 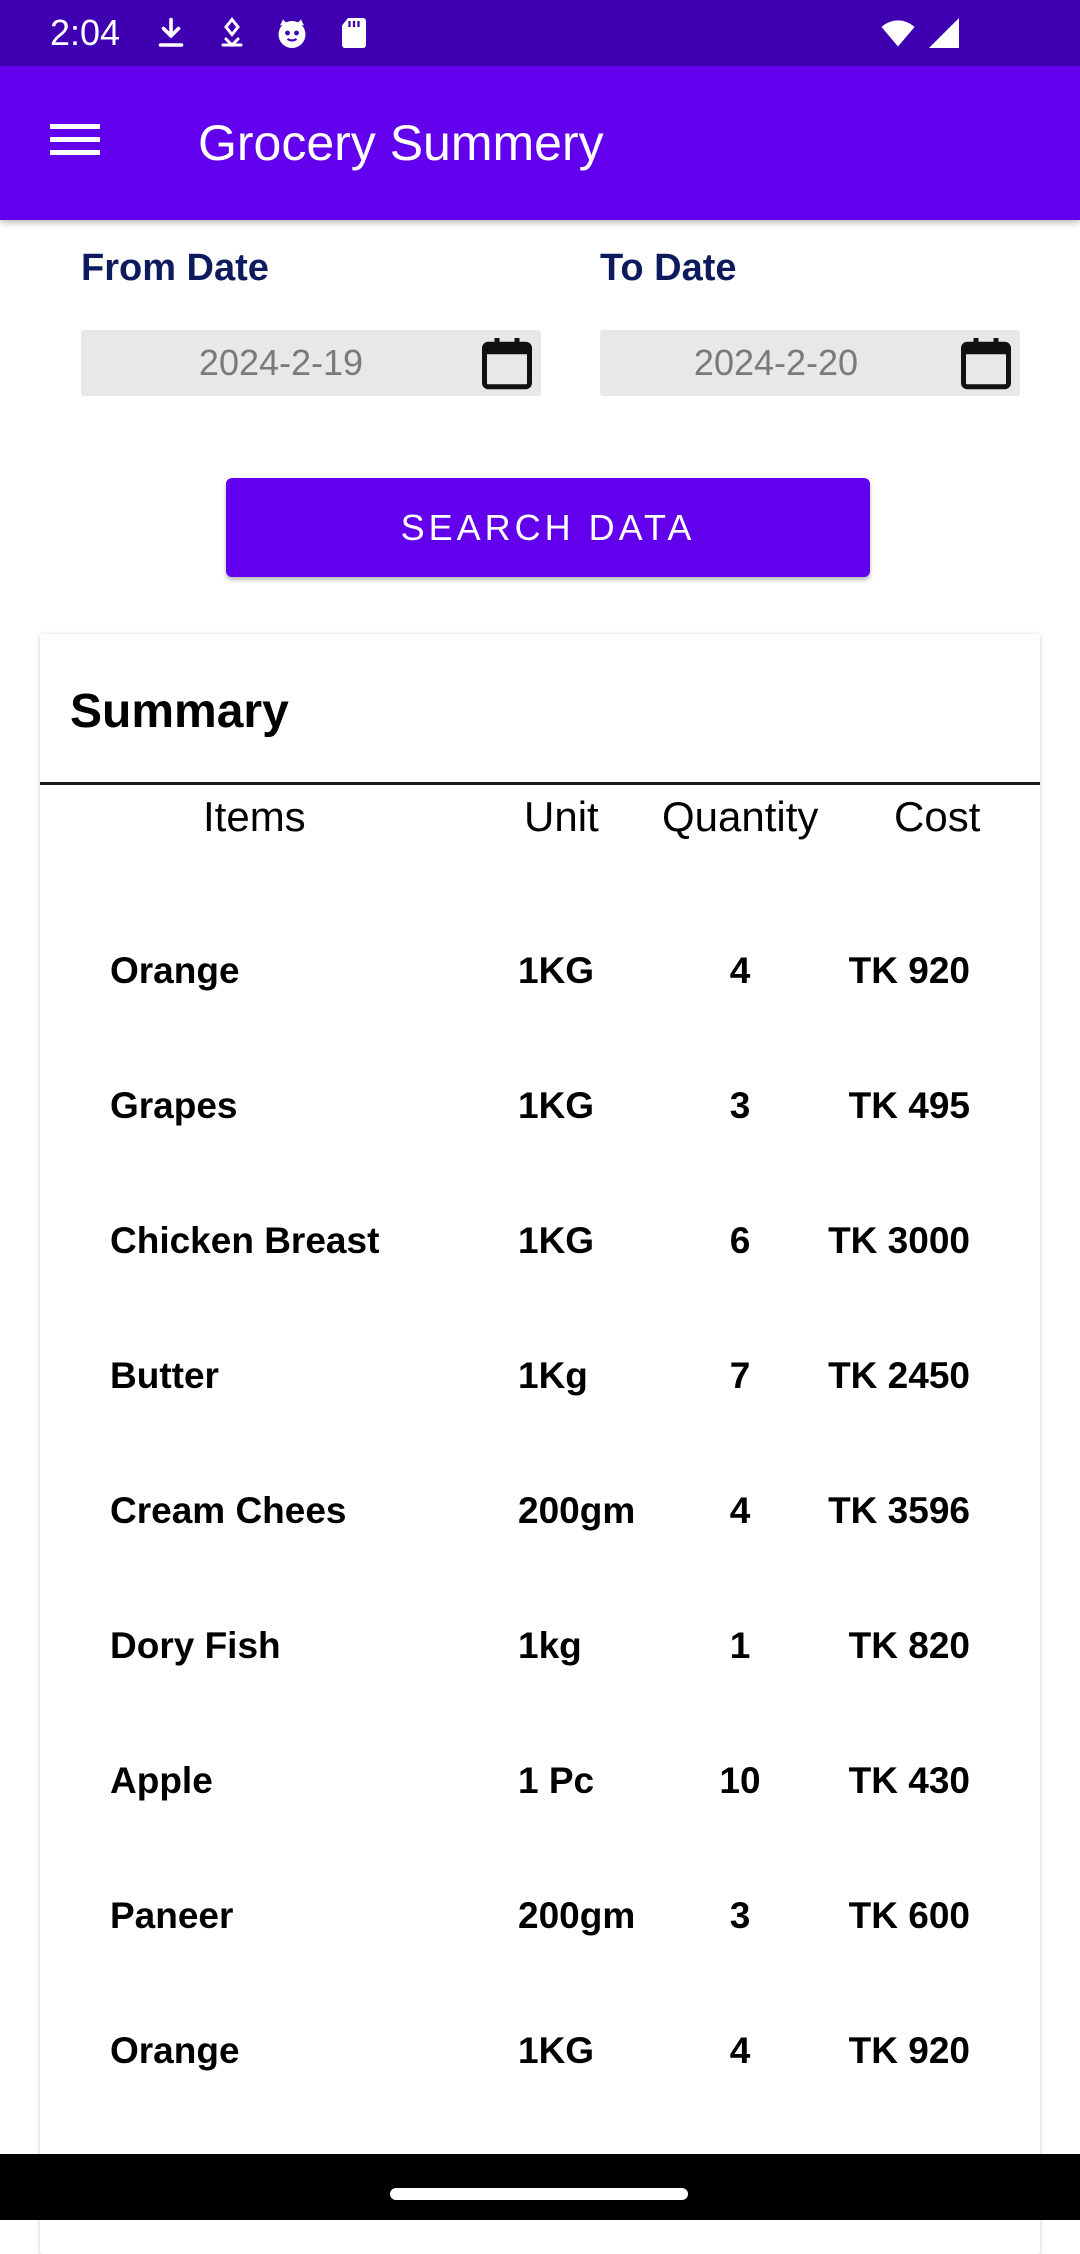 What do you see at coordinates (232, 33) in the screenshot?
I see `location-icon` at bounding box center [232, 33].